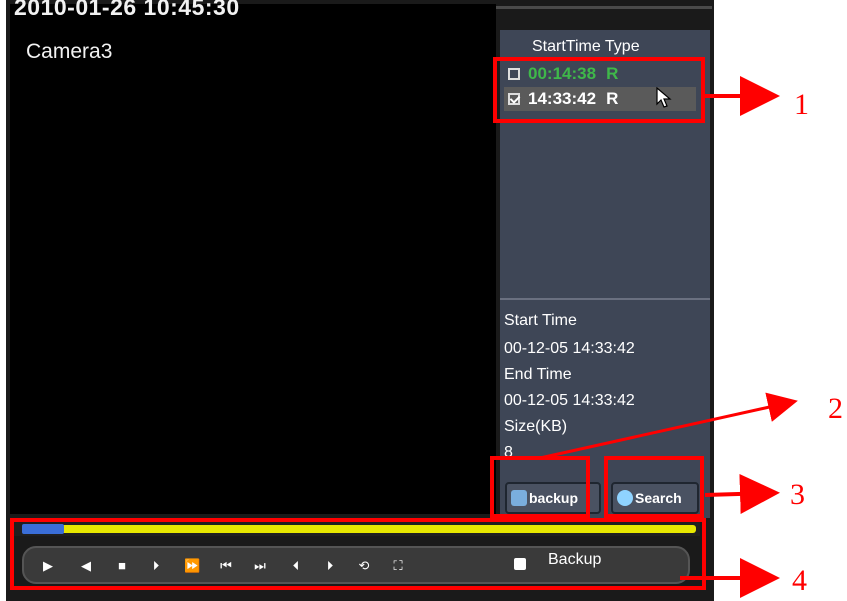 This screenshot has width=847, height=601. I want to click on annotation-label-3: 3, so click(797, 494).